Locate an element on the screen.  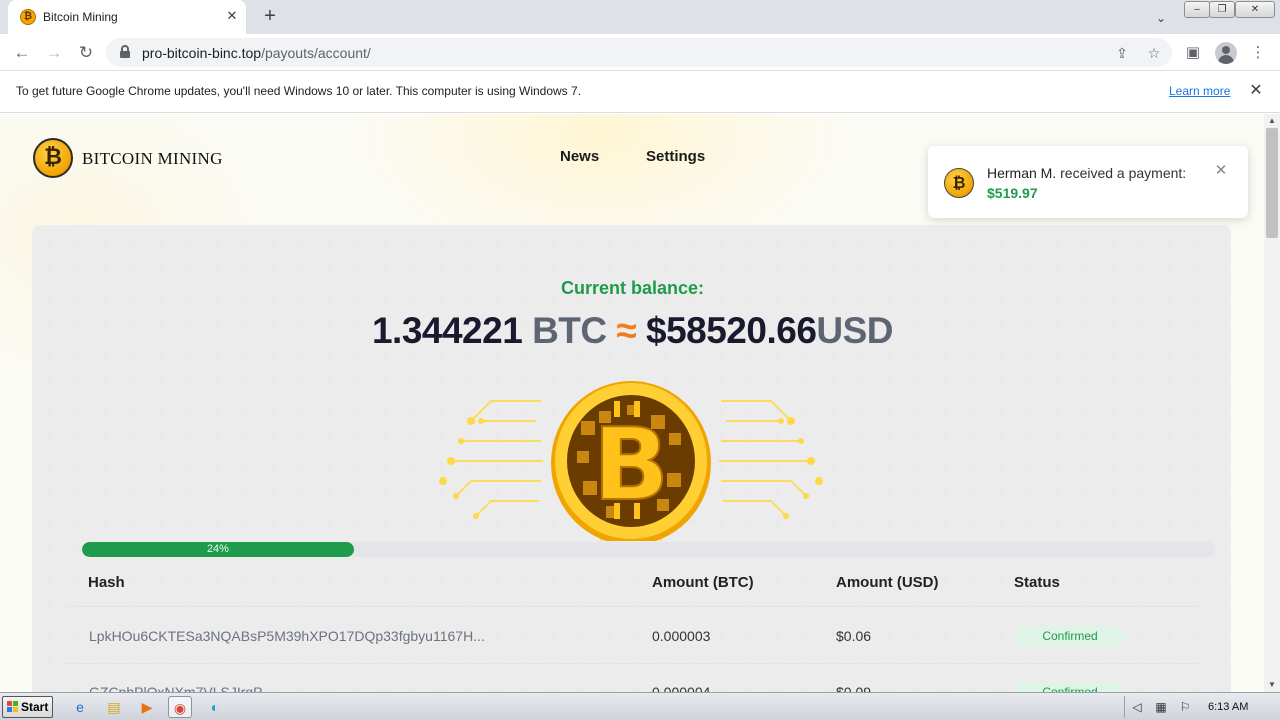
usd-unit: USD is located at coordinates (855, 330).